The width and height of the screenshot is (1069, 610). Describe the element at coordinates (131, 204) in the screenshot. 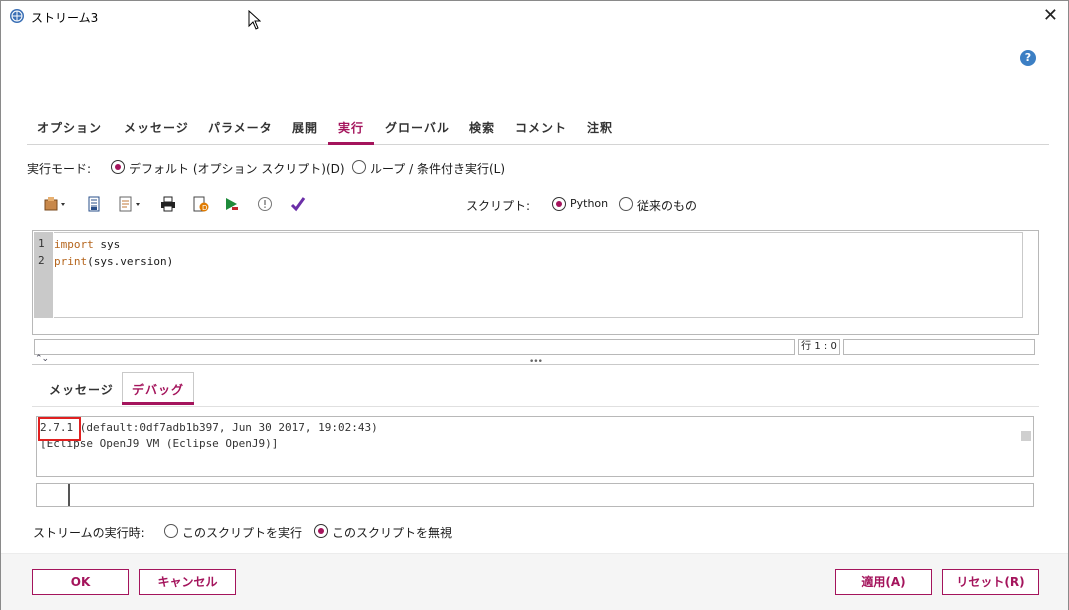

I see `edit-script-icon` at that location.